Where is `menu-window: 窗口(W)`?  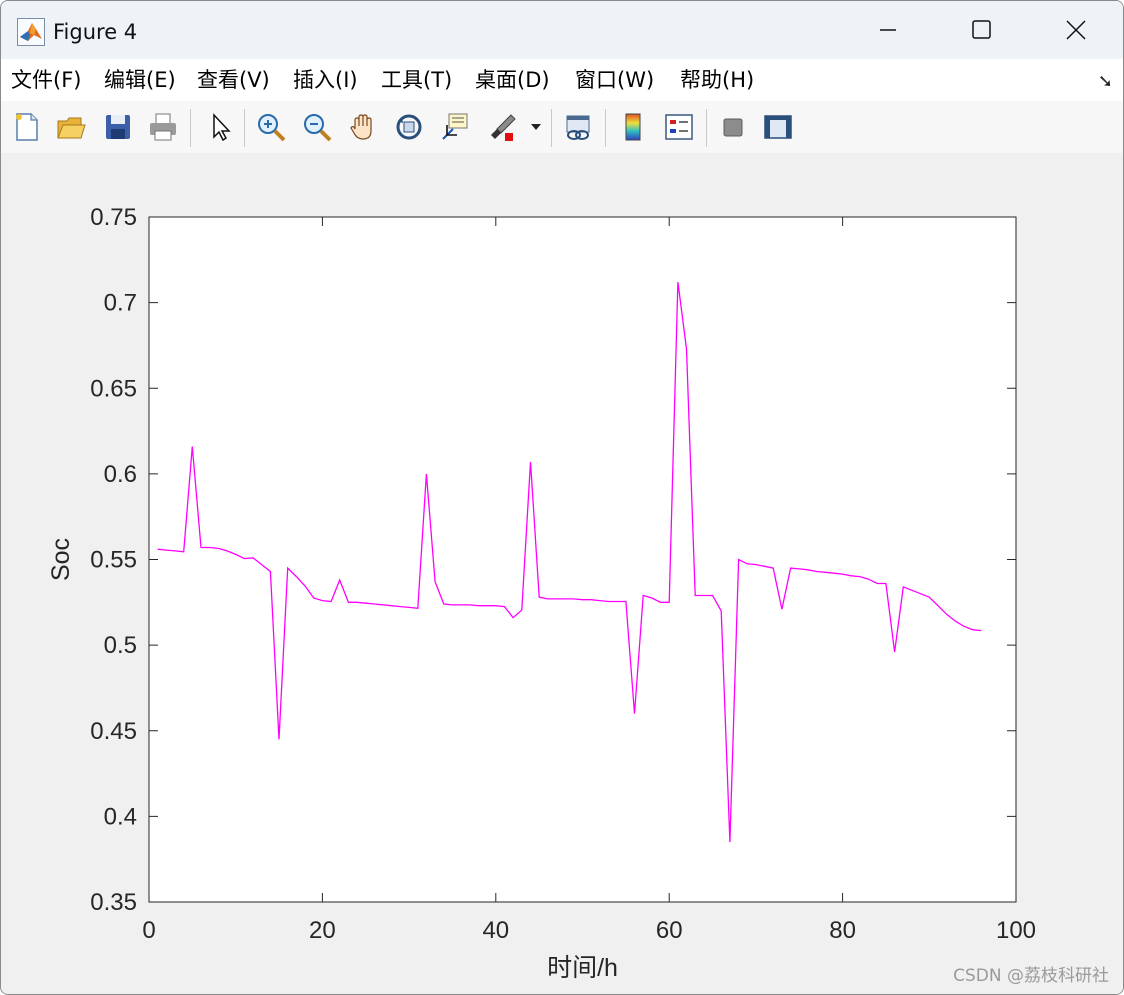
menu-window: 窗口(W) is located at coordinates (614, 80).